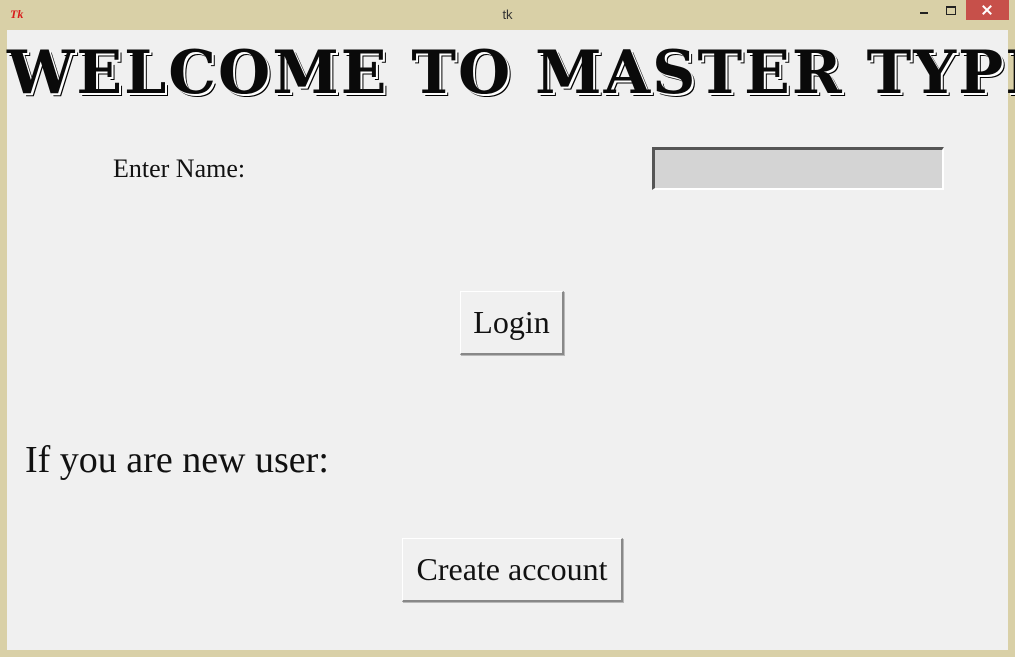  I want to click on login-button: Login, so click(512, 323).